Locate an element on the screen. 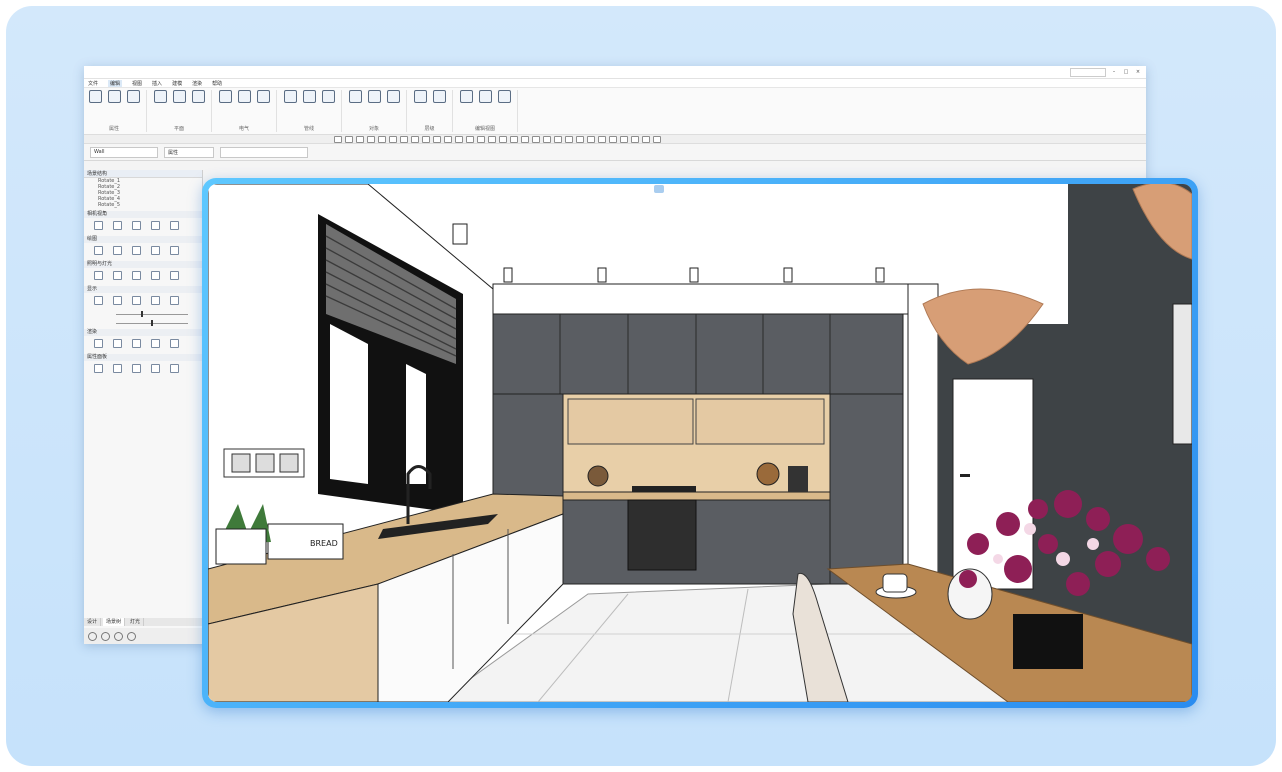 Image resolution: width=1282 pixels, height=772 pixels. sidebar-section-header: 绘图 is located at coordinates (143, 239).